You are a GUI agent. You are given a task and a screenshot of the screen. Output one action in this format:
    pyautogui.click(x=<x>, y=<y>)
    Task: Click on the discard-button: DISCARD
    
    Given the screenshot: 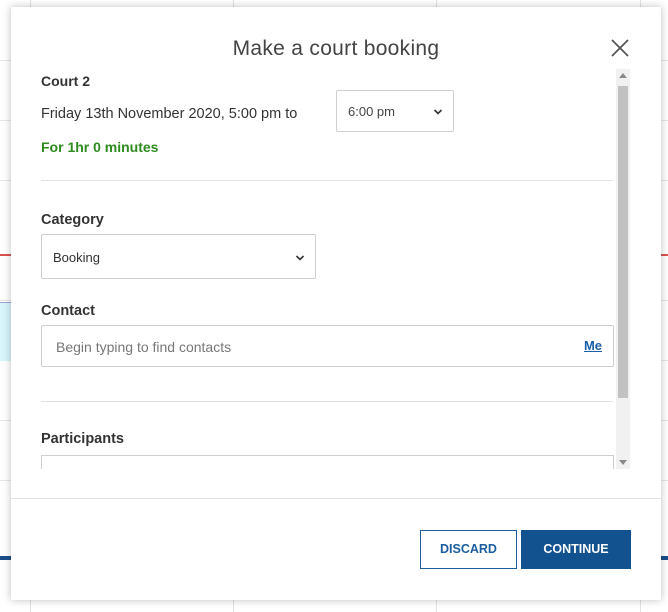 What is the action you would take?
    pyautogui.click(x=468, y=549)
    